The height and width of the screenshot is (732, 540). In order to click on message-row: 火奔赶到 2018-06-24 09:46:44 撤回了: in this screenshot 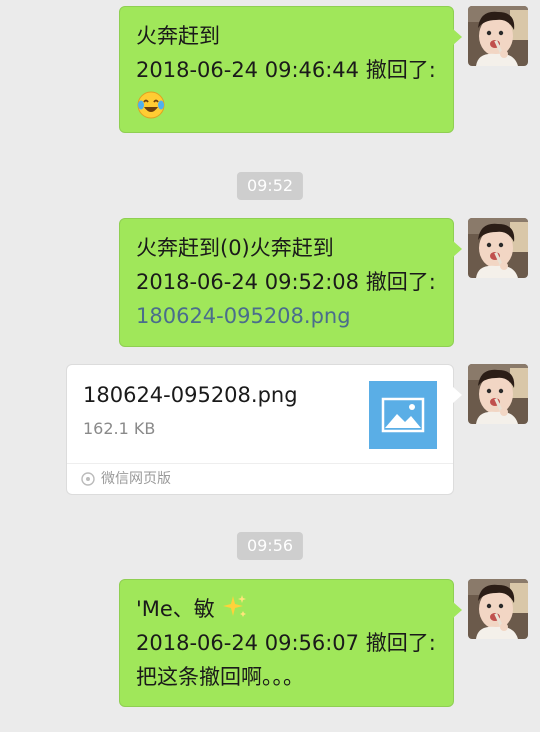, I will do `click(323, 69)`.